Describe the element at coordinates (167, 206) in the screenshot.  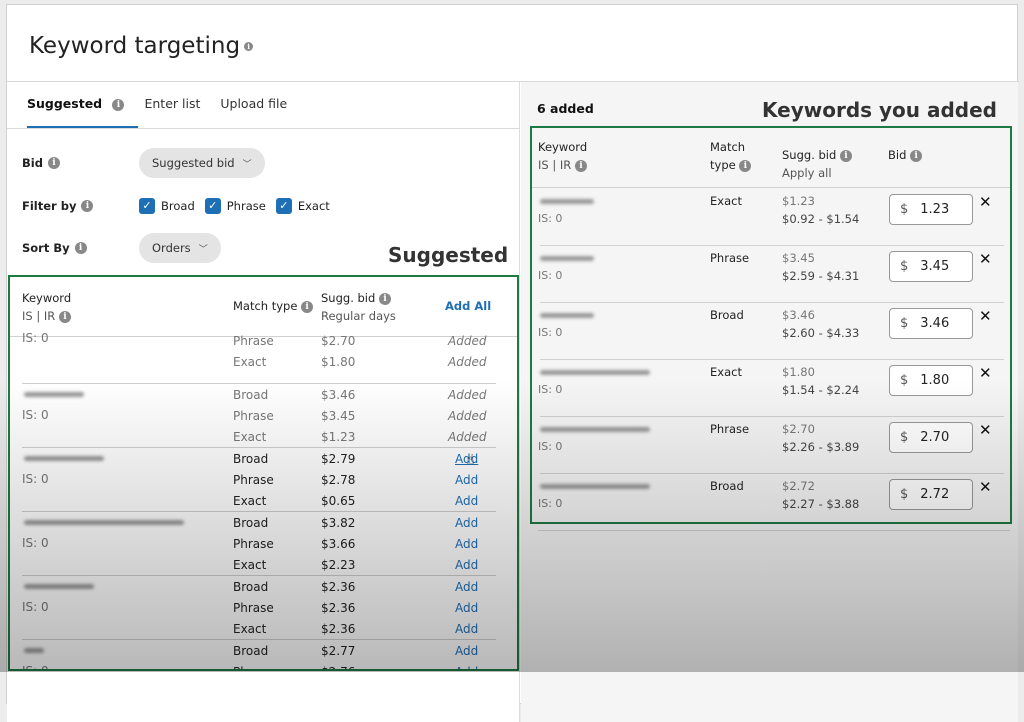
I see `checkbox-broad: ✓ Broad` at that location.